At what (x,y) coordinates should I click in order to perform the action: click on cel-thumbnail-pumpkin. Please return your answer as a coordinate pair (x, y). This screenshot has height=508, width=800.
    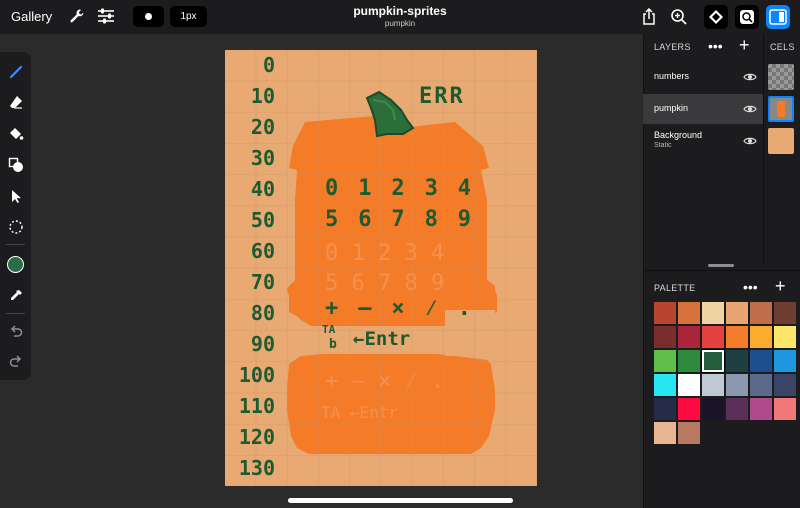
    Looking at the image, I should click on (781, 109).